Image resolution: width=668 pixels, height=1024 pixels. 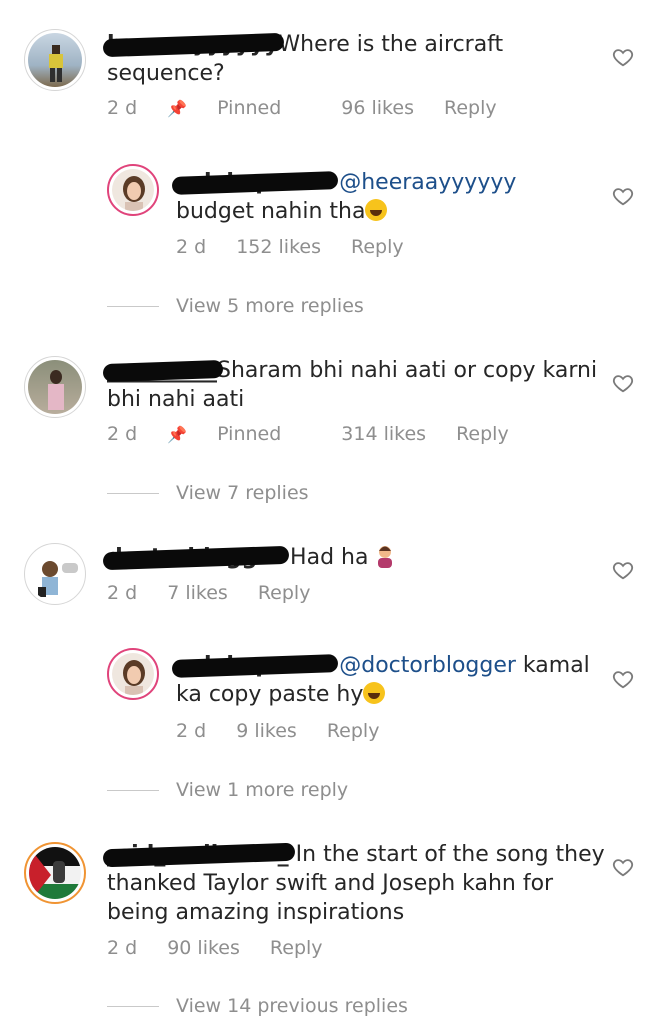 I want to click on likes-count: 314 likes, so click(x=383, y=434).